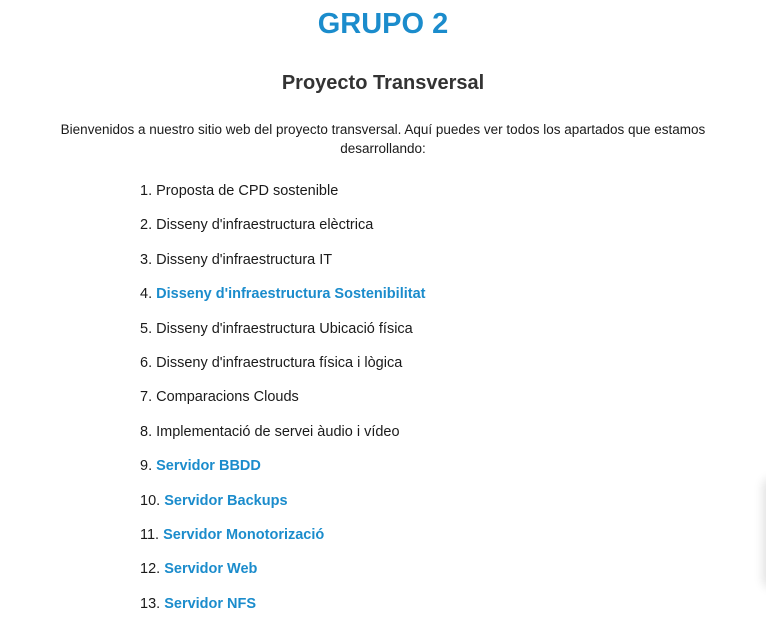  Describe the element at coordinates (282, 611) in the screenshot. I see `topic-item-13: 13. Servidor NFS` at that location.